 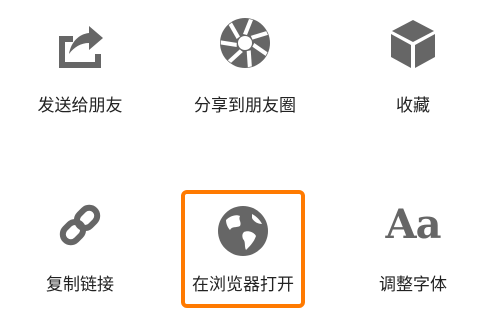 I want to click on adjust-font-button: Aa 调整字体, so click(x=413, y=253).